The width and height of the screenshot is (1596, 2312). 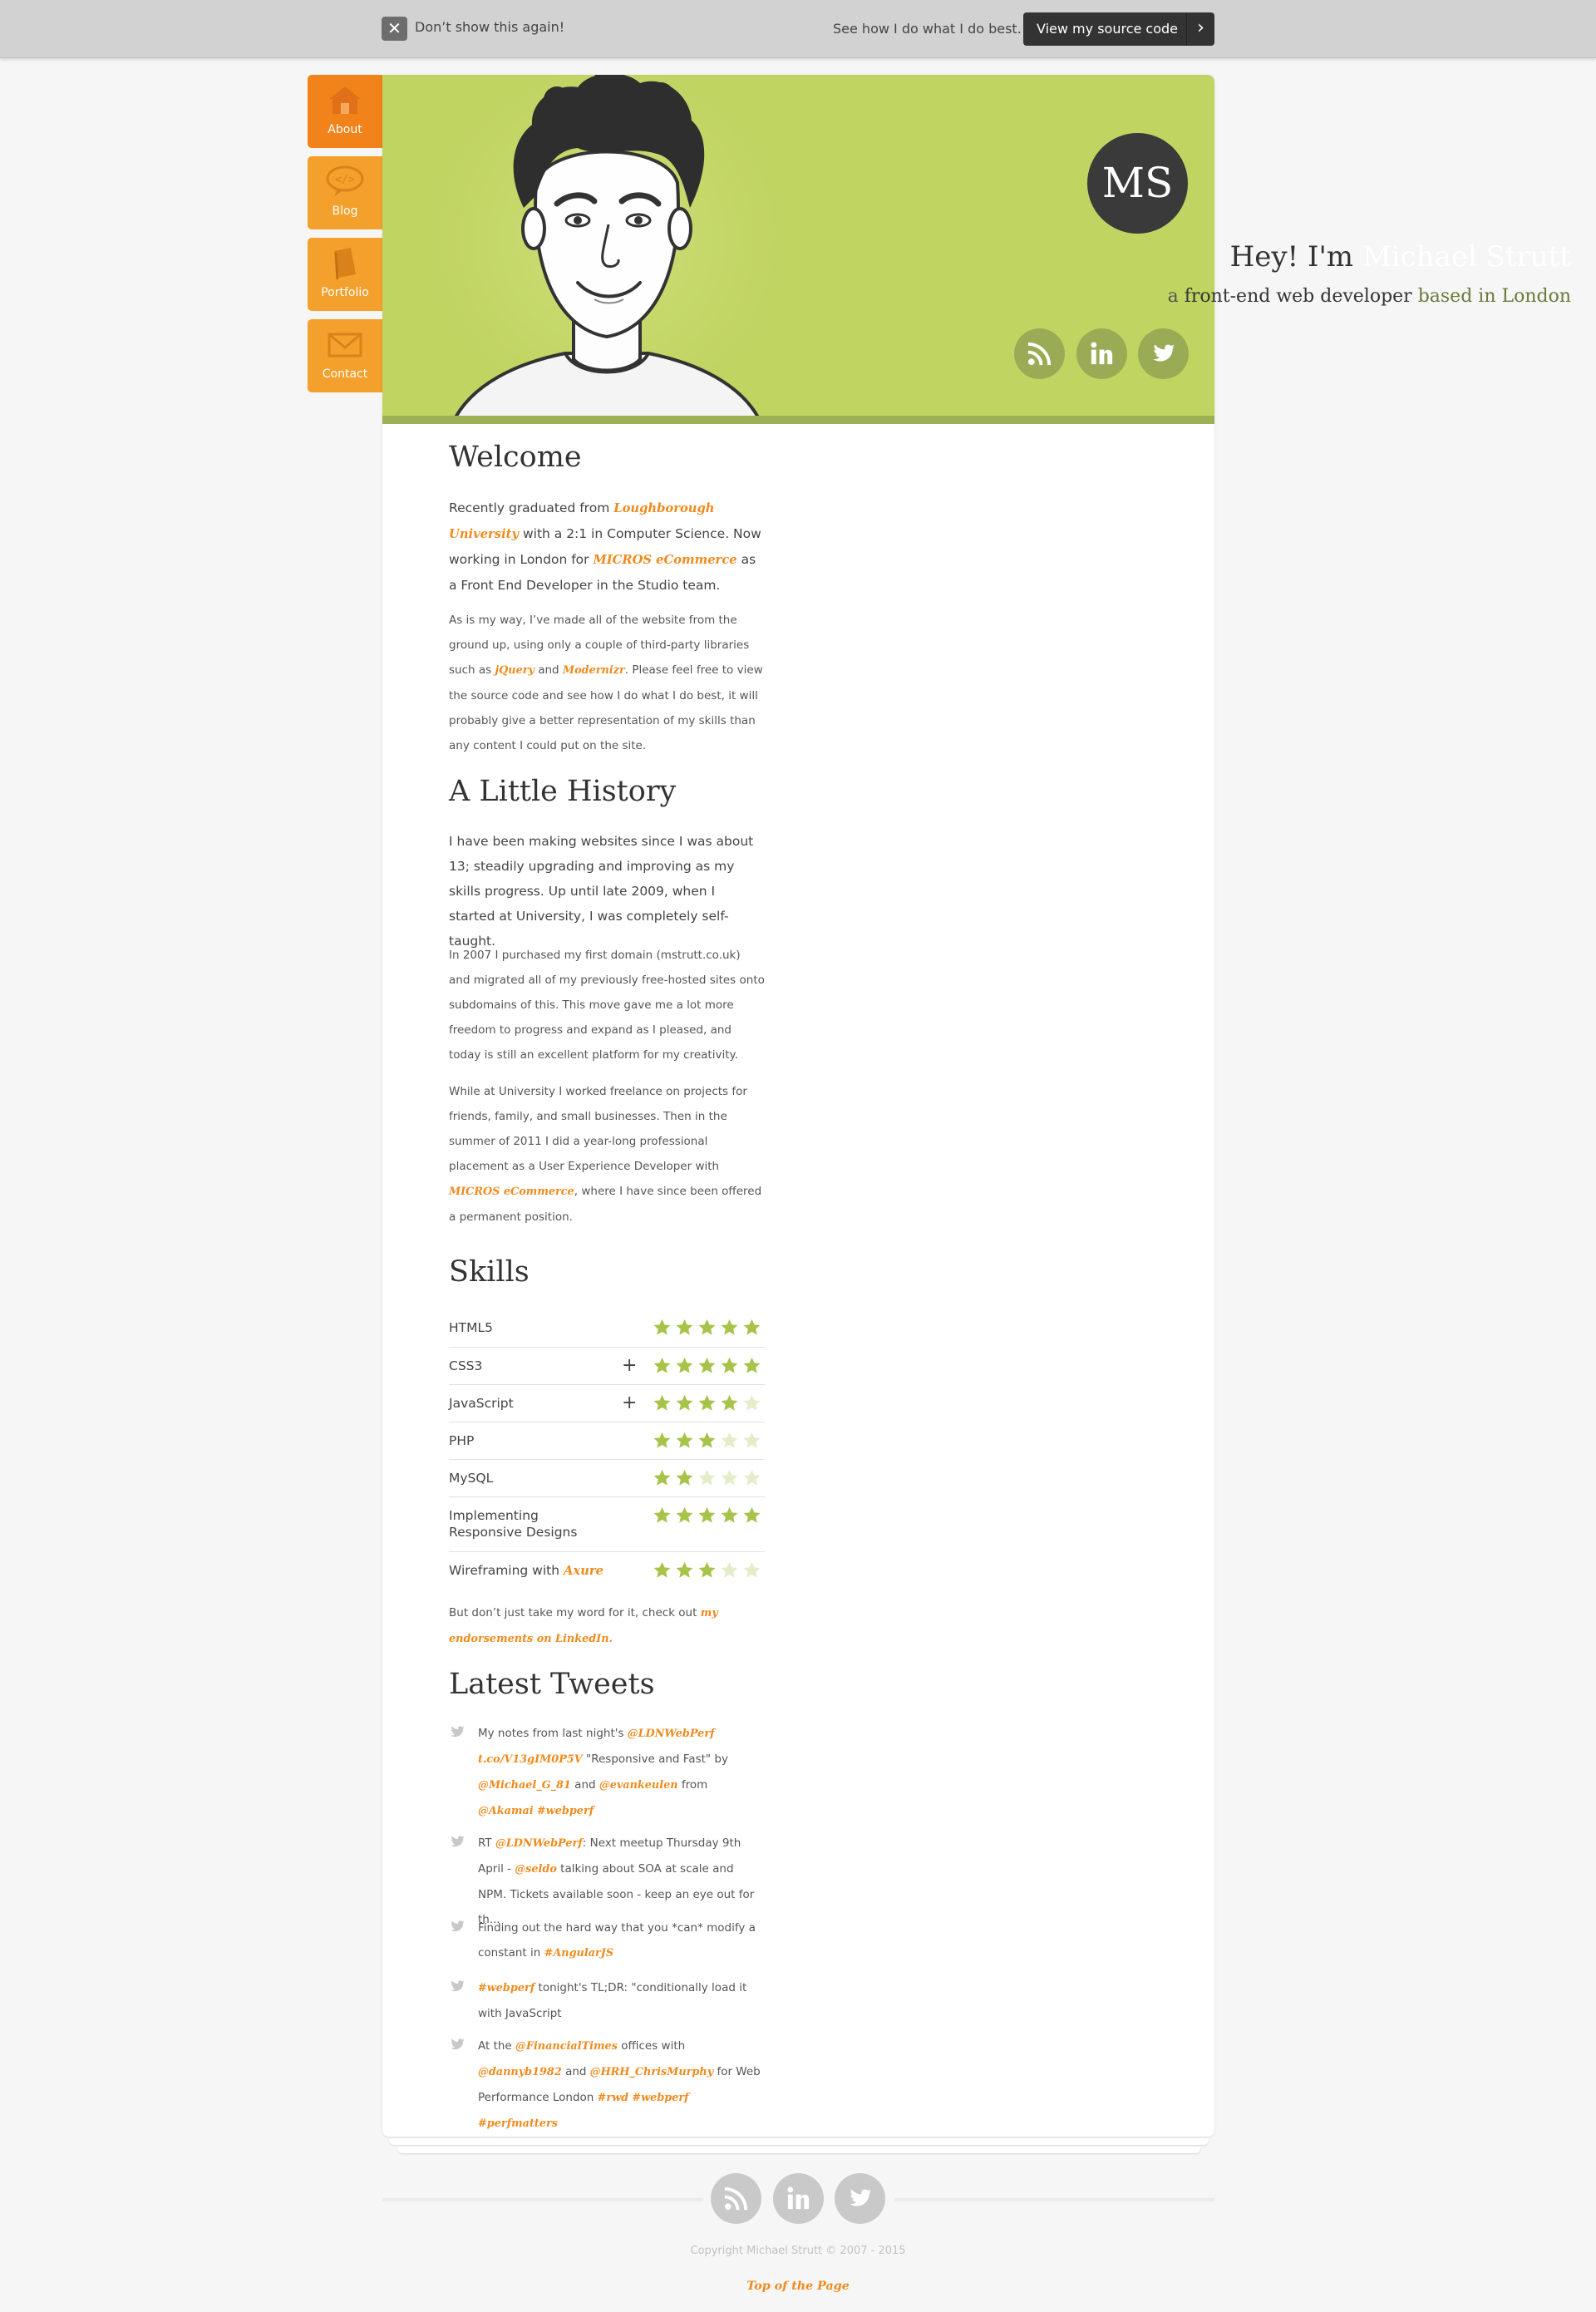 I want to click on link-mention: @FinancialTimes, so click(x=566, y=2046).